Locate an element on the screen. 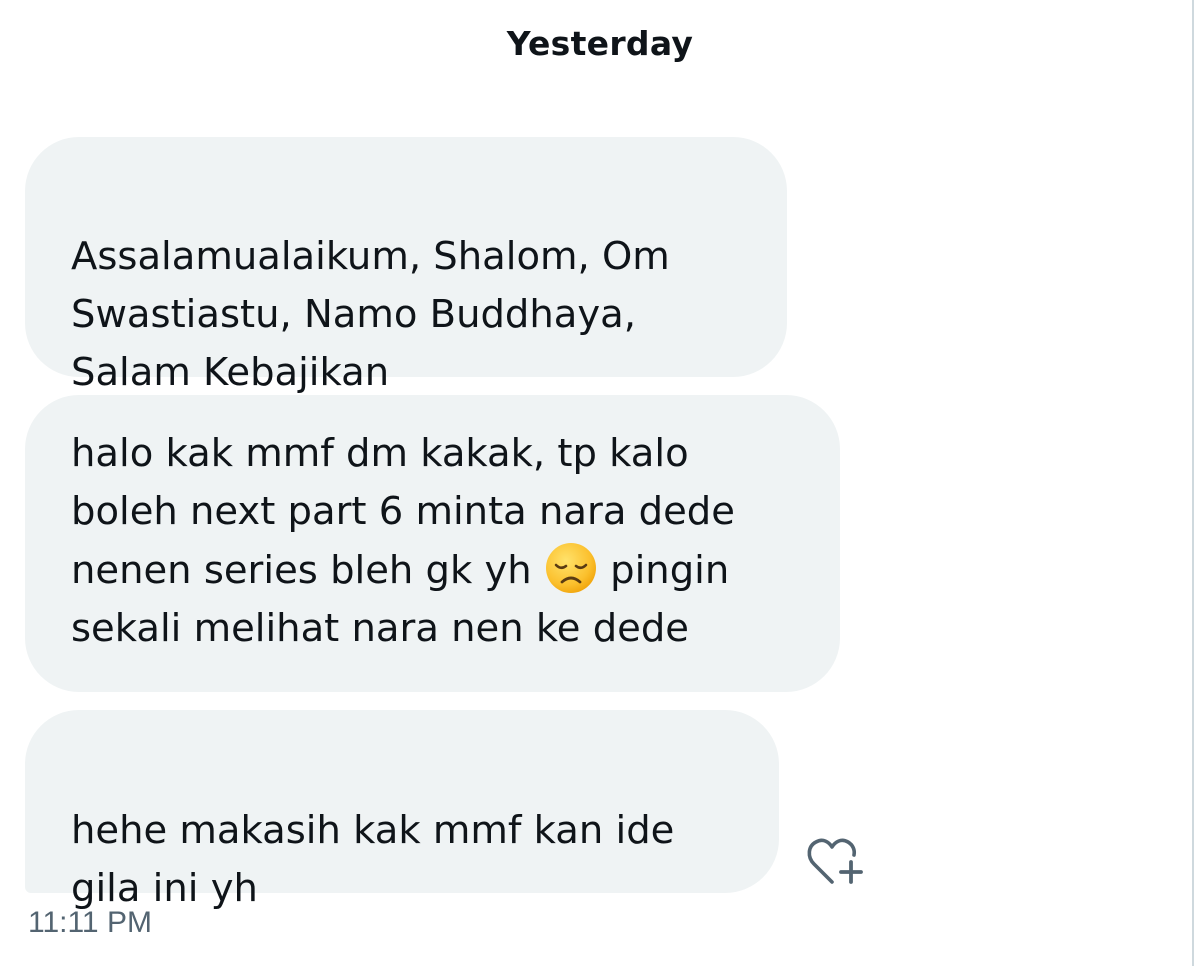  date-separator: Yesterday is located at coordinates (600, 43).